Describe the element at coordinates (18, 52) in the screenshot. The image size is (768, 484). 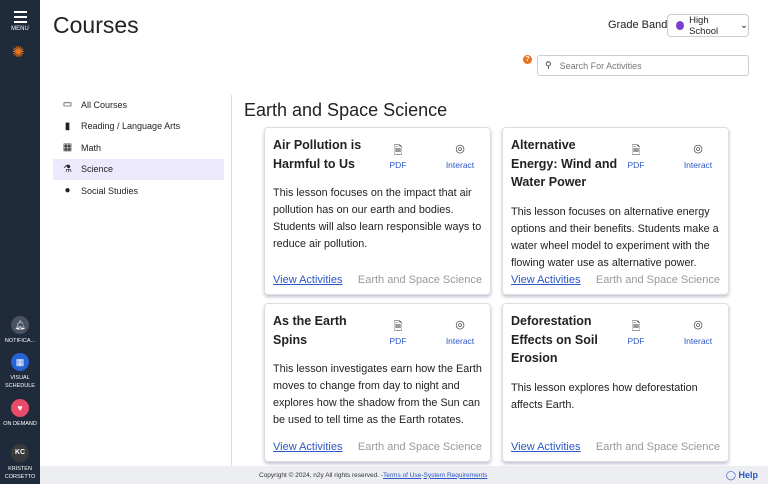
I see `logo-icon: ✺` at that location.